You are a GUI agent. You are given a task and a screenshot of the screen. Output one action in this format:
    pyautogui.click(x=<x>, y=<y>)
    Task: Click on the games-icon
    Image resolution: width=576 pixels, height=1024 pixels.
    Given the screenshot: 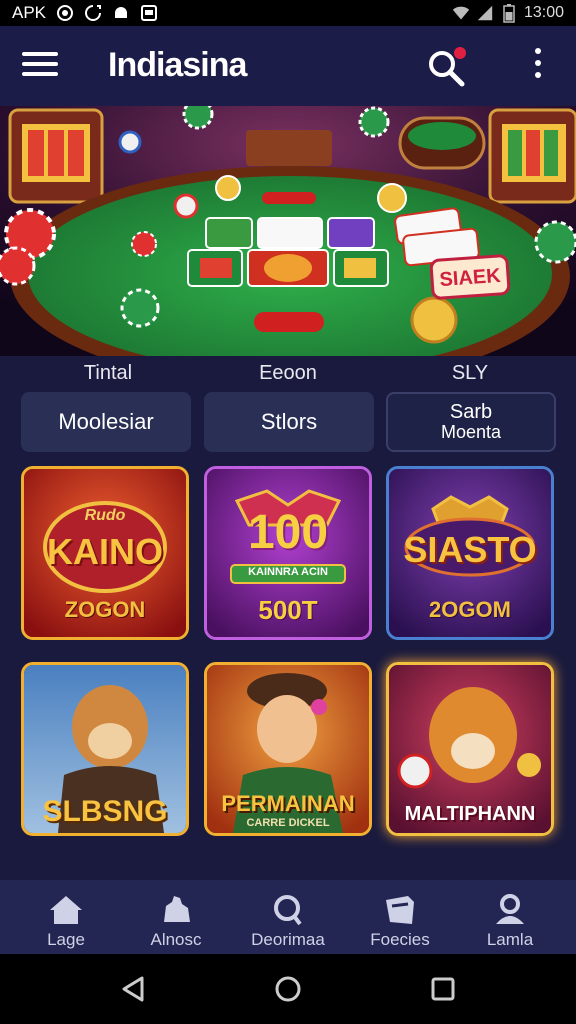 What is the action you would take?
    pyautogui.click(x=177, y=909)
    